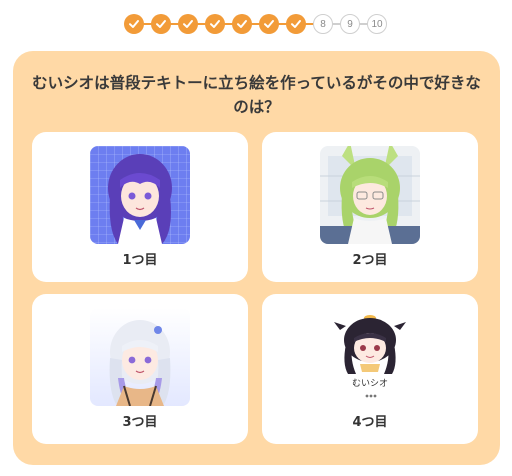 The height and width of the screenshot is (476, 512). I want to click on answer-option-4: むいシオ 4つ目, so click(370, 369).